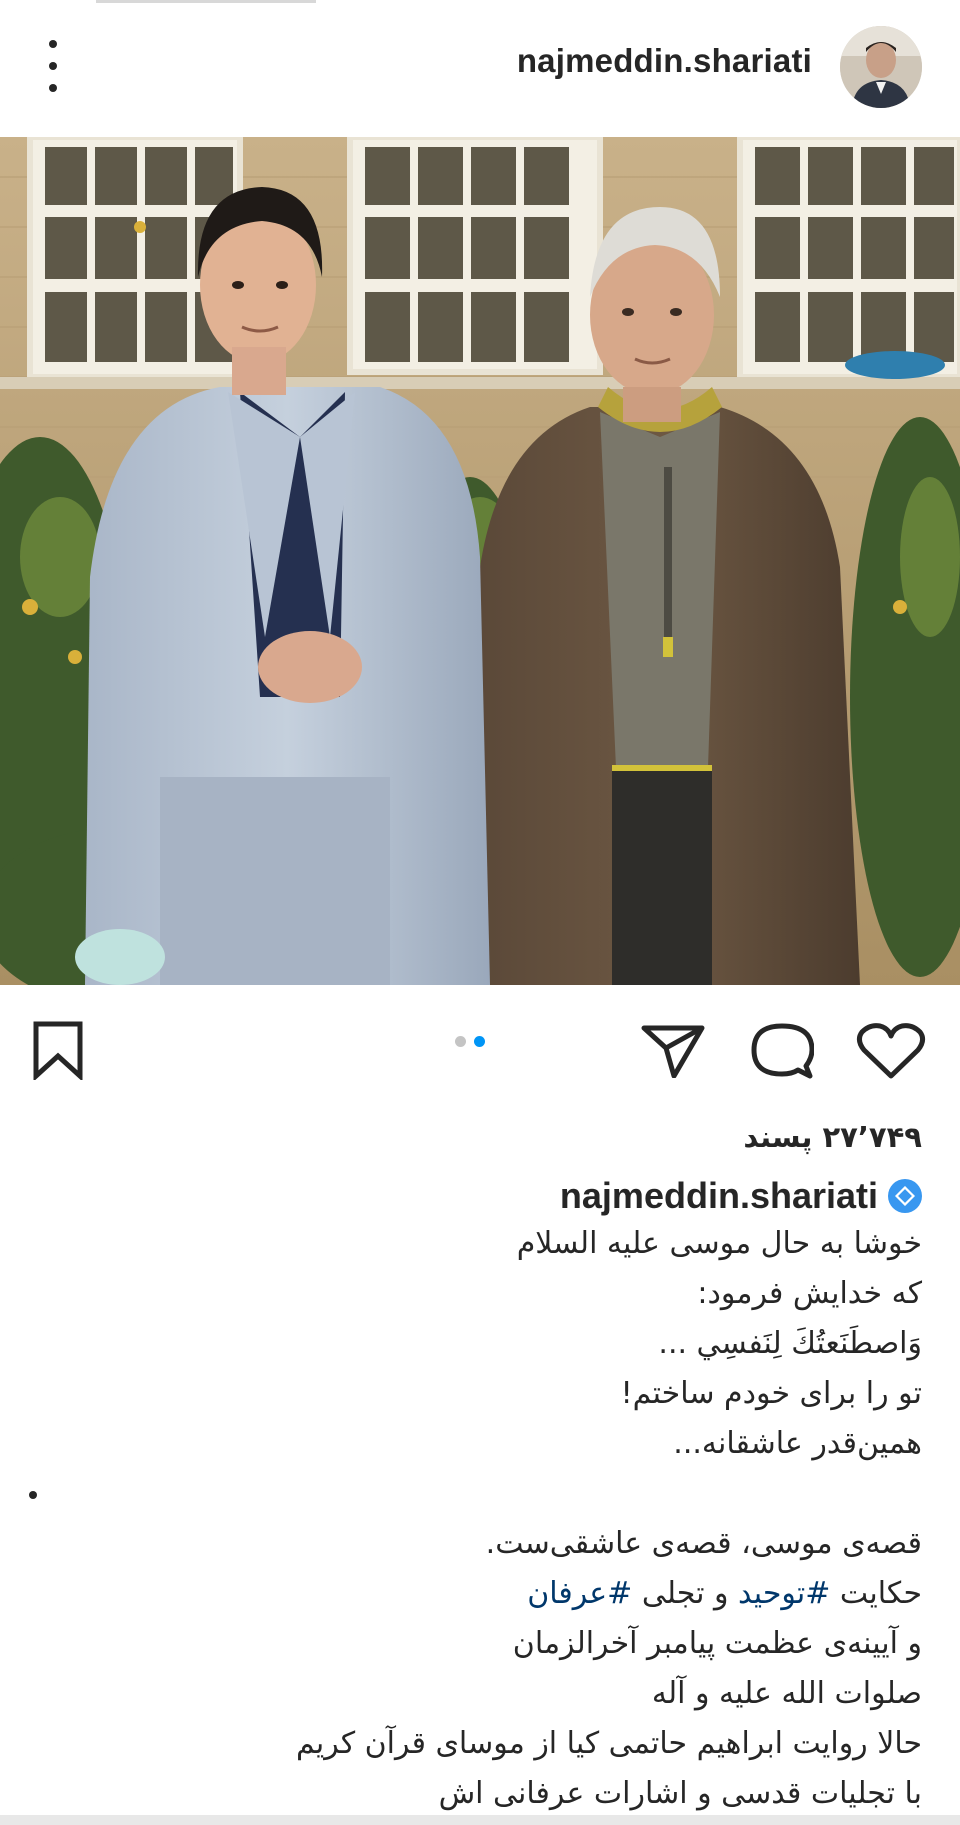 The width and height of the screenshot is (960, 1825). I want to click on caption-author: najmeddin.shariati, so click(741, 1196).